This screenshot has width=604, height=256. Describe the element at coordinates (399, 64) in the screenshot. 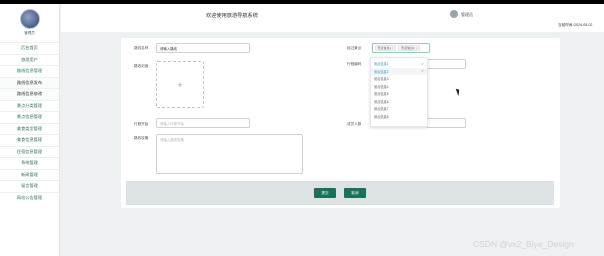

I see `dropdown-option: 景点信息1 ✓` at that location.